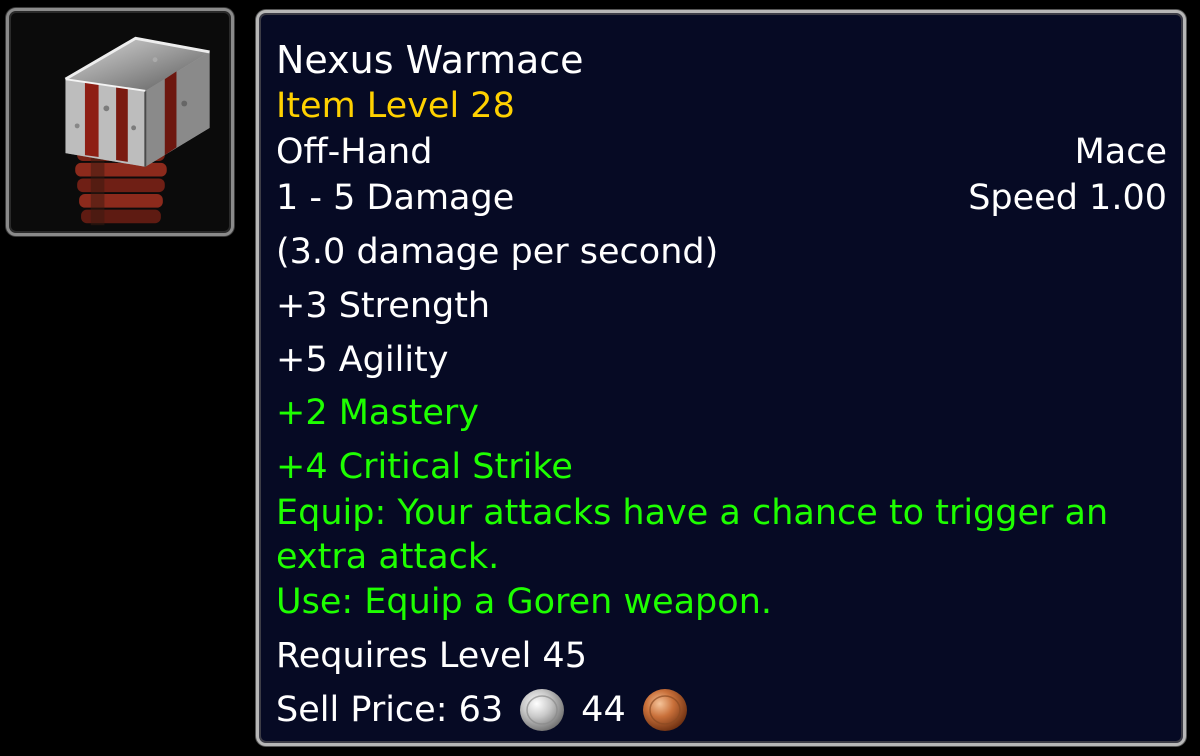  What do you see at coordinates (721, 152) in the screenshot?
I see `slot-type-row: Off-Hand Mace` at bounding box center [721, 152].